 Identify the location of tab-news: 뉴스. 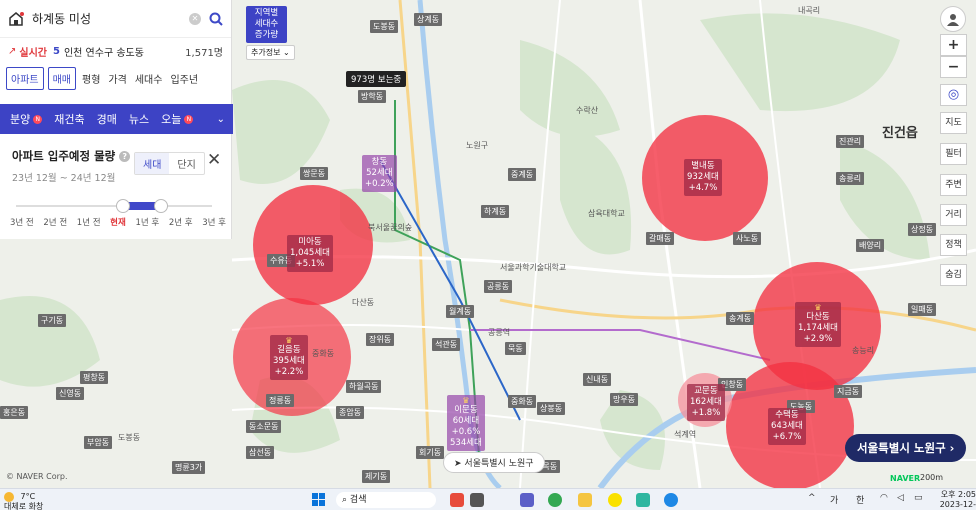
(139, 119).